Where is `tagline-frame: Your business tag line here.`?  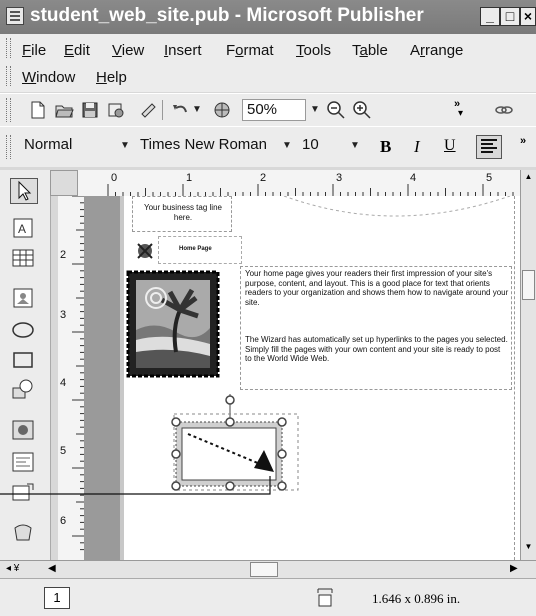
tagline-frame: Your business tag line here. is located at coordinates (182, 214).